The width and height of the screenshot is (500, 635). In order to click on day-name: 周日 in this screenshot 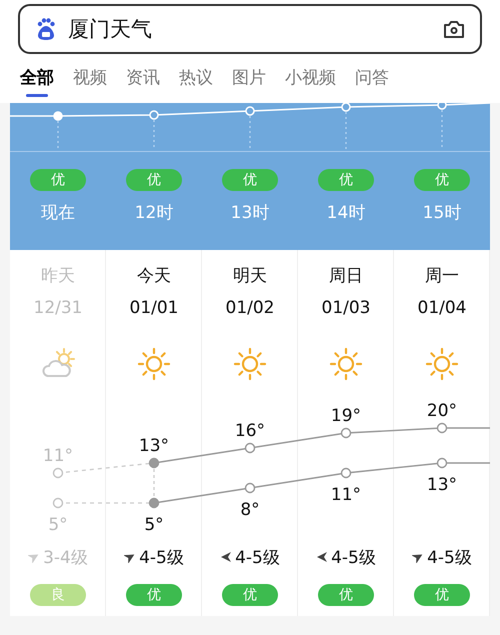, I will do `click(346, 276)`.